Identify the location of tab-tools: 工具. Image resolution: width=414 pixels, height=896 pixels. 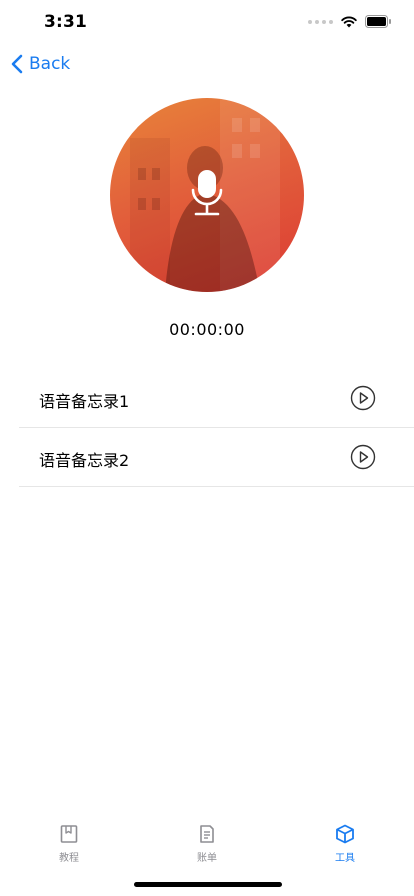
(345, 844).